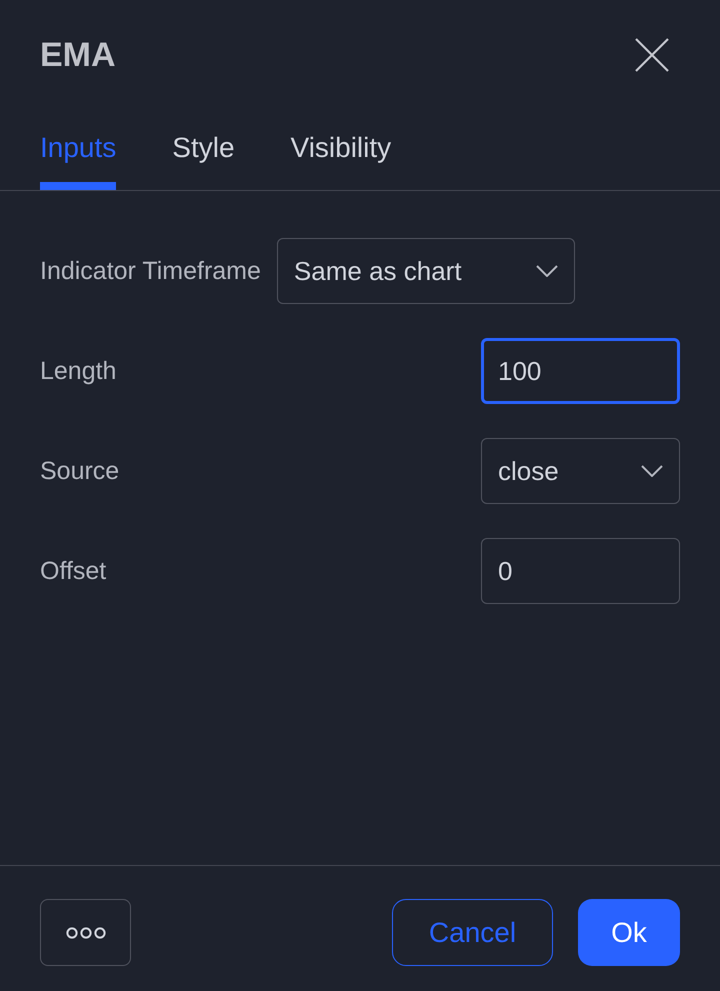 The image size is (720, 991). Describe the element at coordinates (79, 371) in the screenshot. I see `field-label: Length` at that location.